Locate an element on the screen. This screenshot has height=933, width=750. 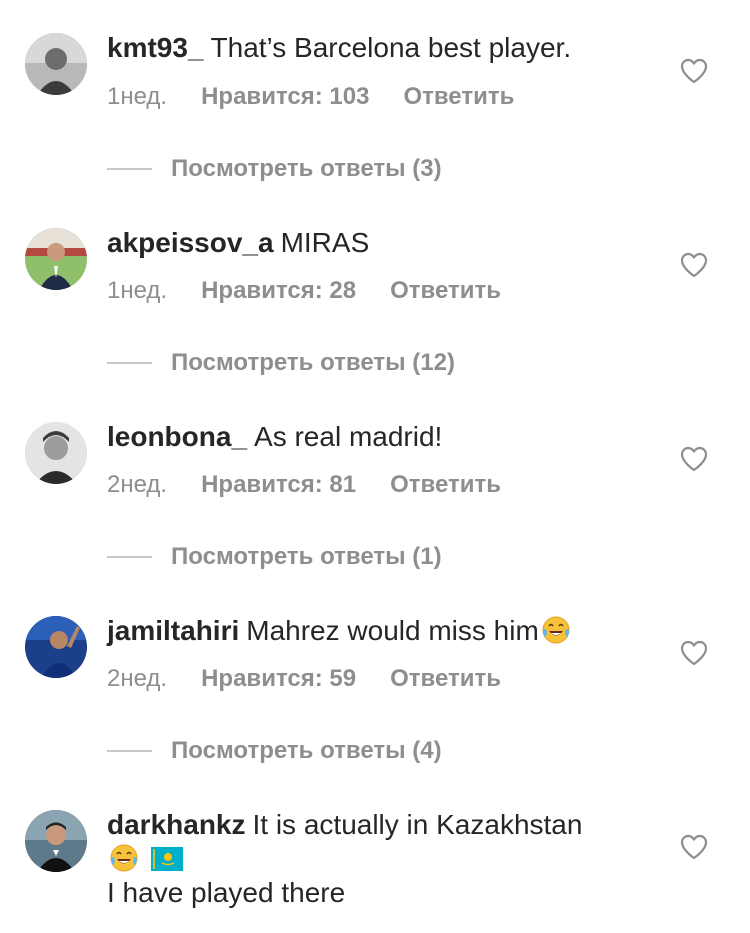
view-replies-label: Посмотреть ответы (1) is located at coordinates (306, 556).